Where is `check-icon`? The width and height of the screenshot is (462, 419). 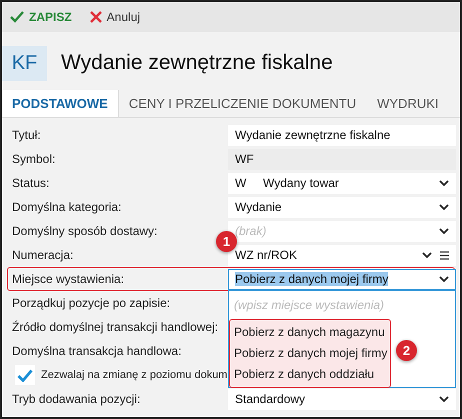 check-icon is located at coordinates (17, 17).